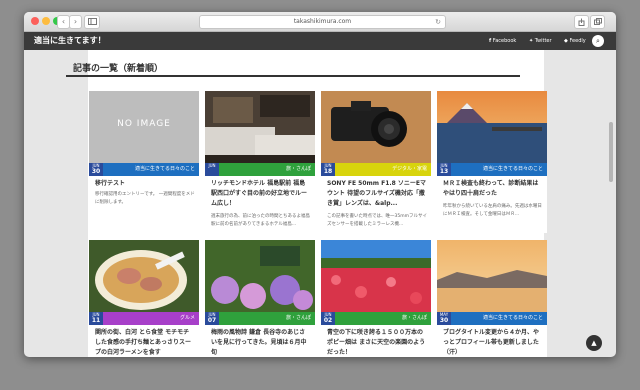  Describe the element at coordinates (531, 41) in the screenshot. I see `twitter-icon: ✦` at that location.